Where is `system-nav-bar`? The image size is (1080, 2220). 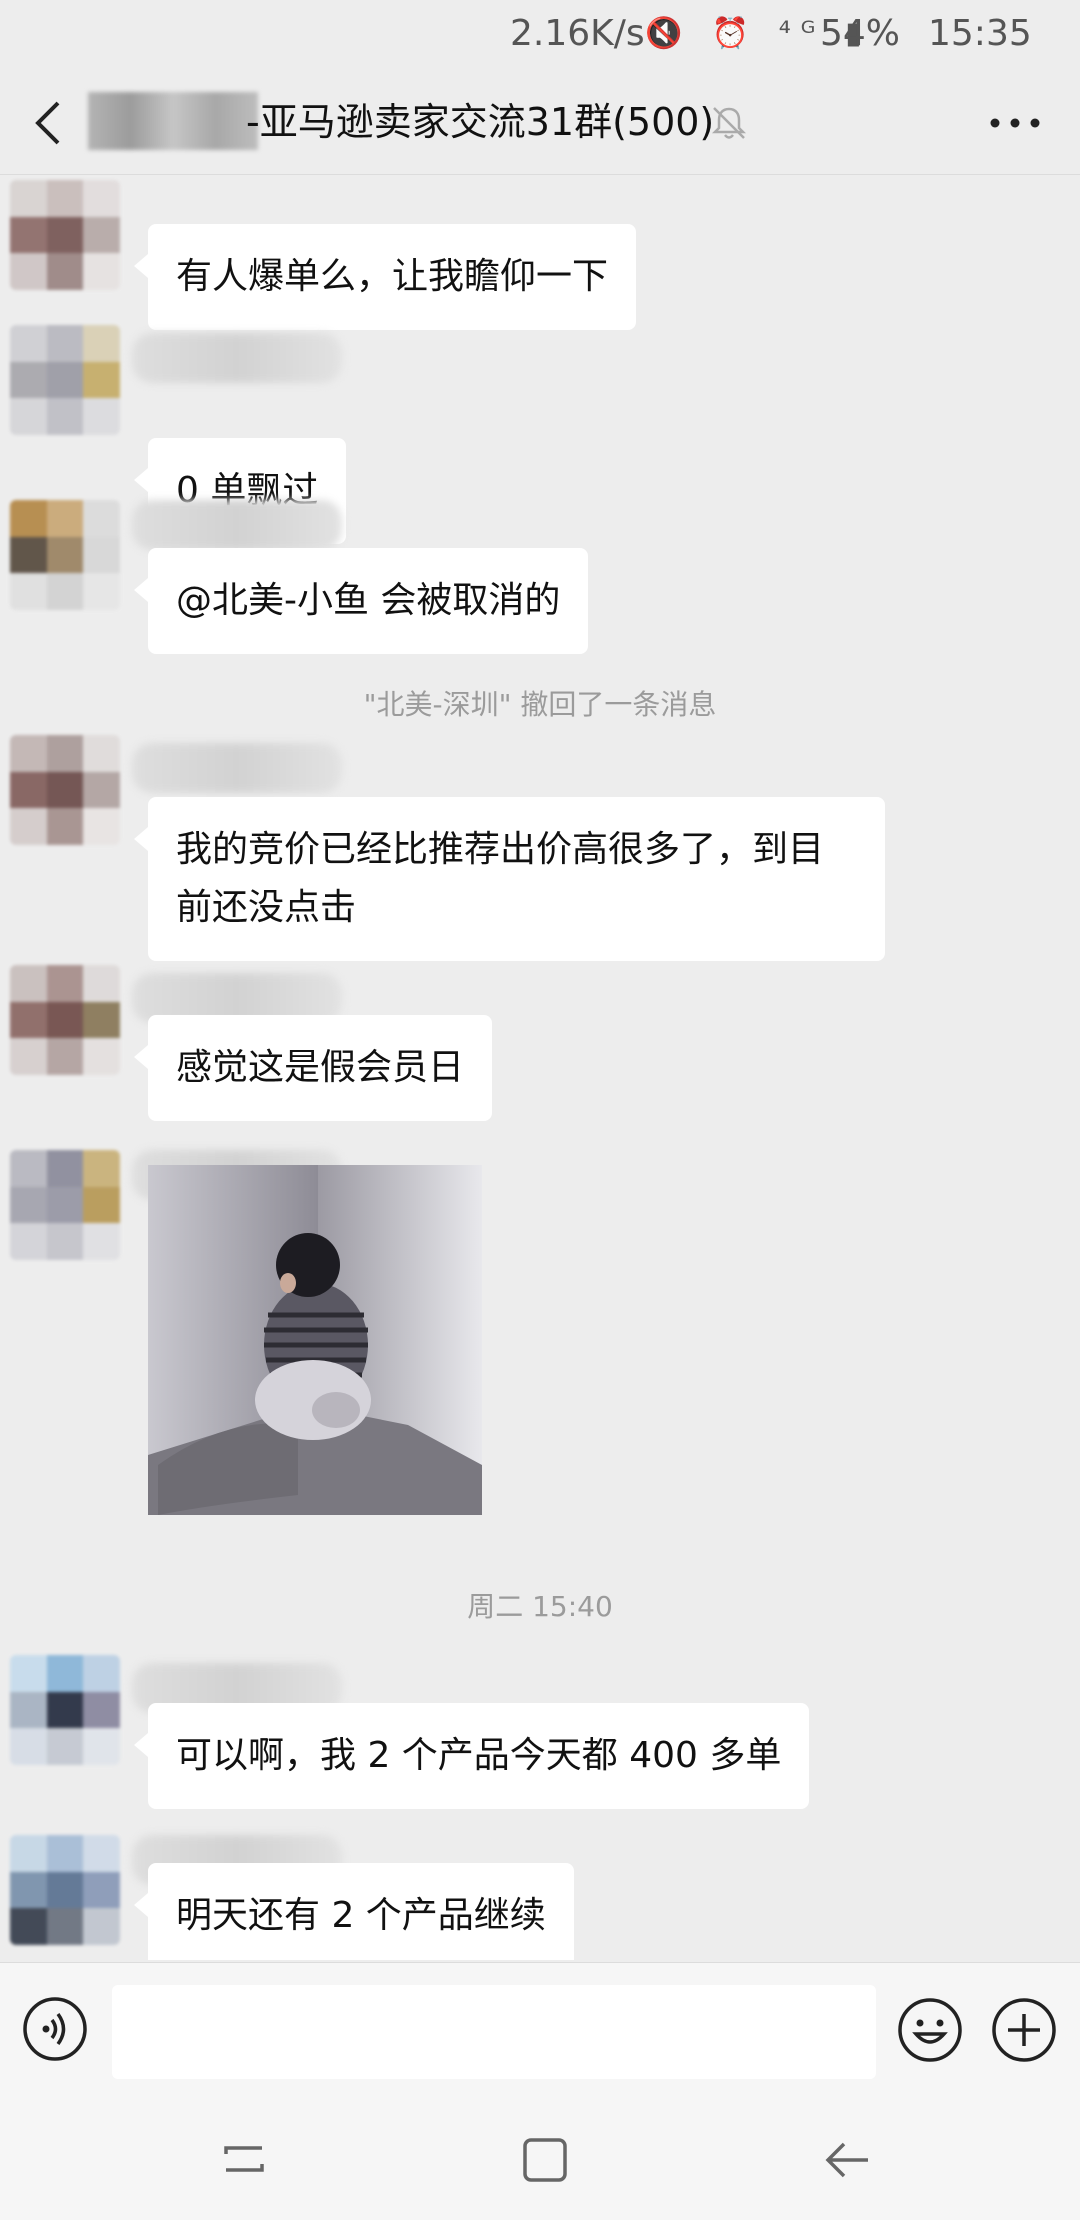 system-nav-bar is located at coordinates (540, 2160).